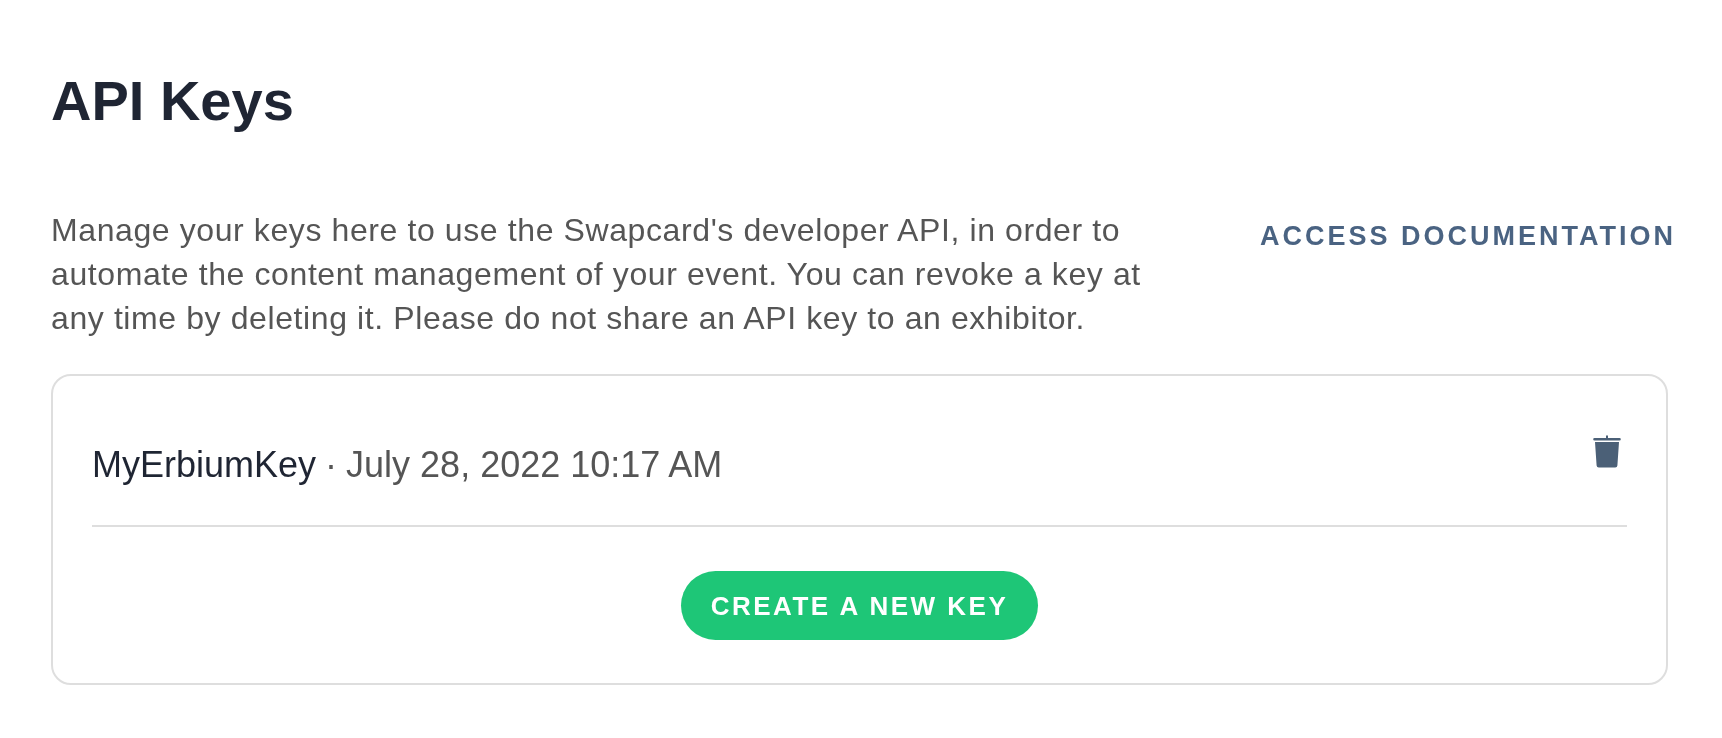 This screenshot has width=1722, height=738. I want to click on description-text: Manage your keys here to use the Swapcard's developer API, in order to automate the content management of your event. You can revoke a key at any time by deleting it. Please do not share an API key to an exhibitor., so click(596, 274).